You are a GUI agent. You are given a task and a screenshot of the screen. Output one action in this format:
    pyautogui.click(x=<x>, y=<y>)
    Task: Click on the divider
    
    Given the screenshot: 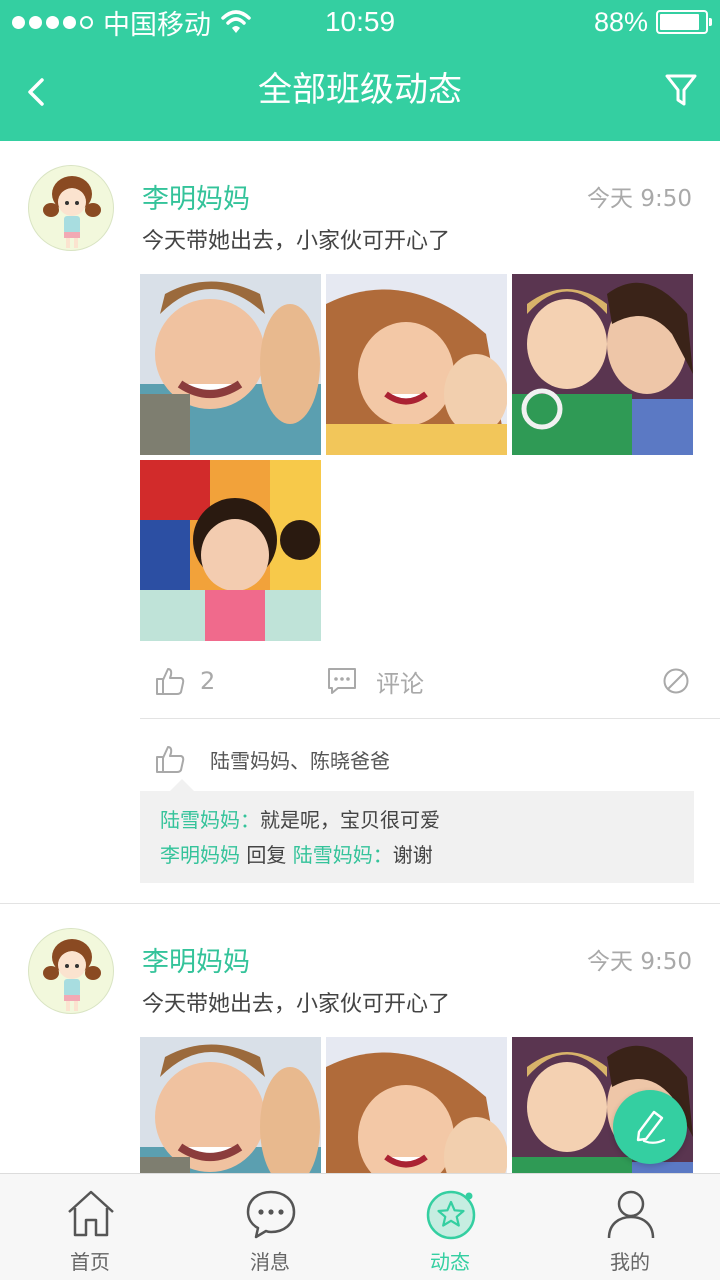 What is the action you would take?
    pyautogui.click(x=430, y=718)
    